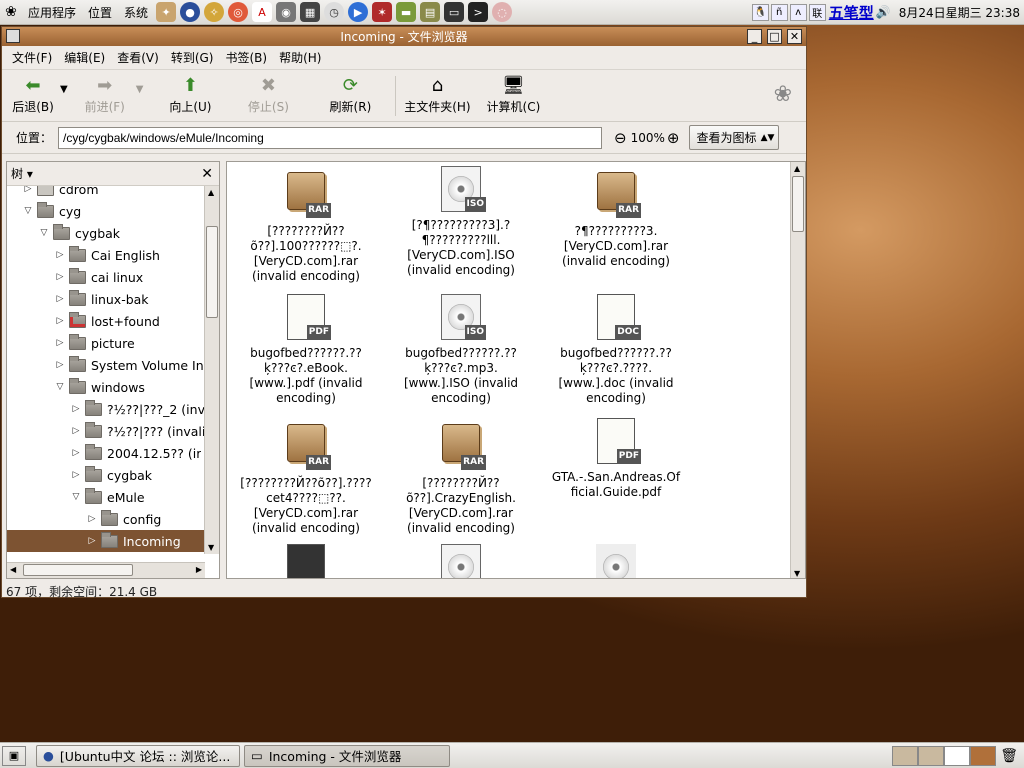 Image resolution: width=1024 pixels, height=768 pixels. I want to click on tree-item-lost-found: ▷ lost+found, so click(107, 321).